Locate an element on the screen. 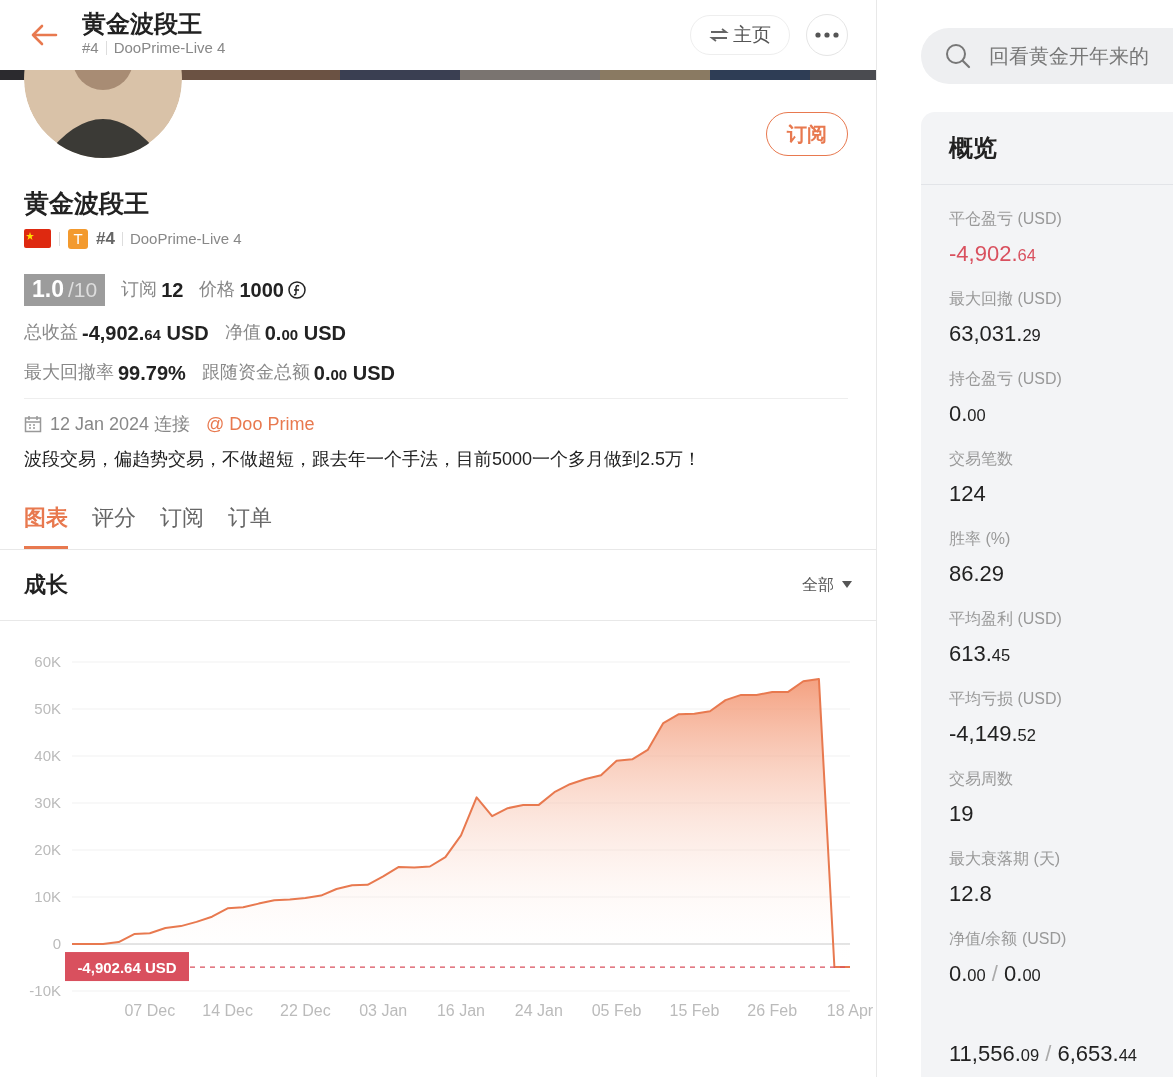 This screenshot has width=1173, height=1077. search-icon is located at coordinates (958, 56).